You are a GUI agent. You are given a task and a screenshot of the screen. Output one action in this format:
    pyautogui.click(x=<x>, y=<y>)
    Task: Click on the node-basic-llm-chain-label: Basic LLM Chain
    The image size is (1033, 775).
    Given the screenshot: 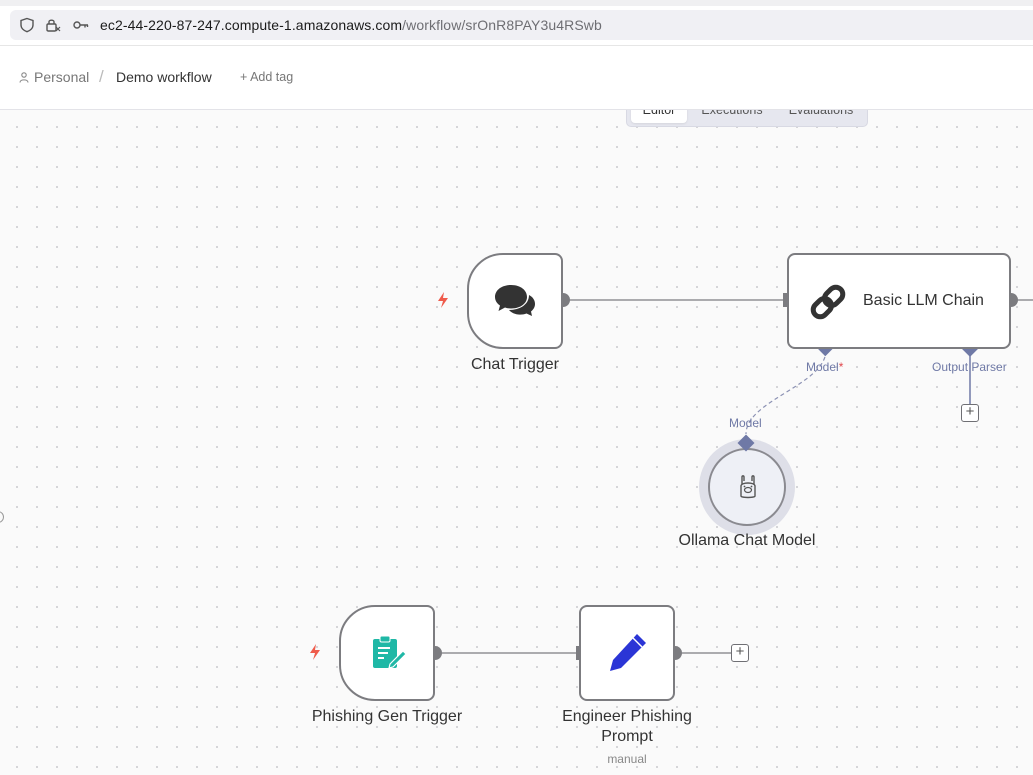 What is the action you would take?
    pyautogui.click(x=923, y=300)
    